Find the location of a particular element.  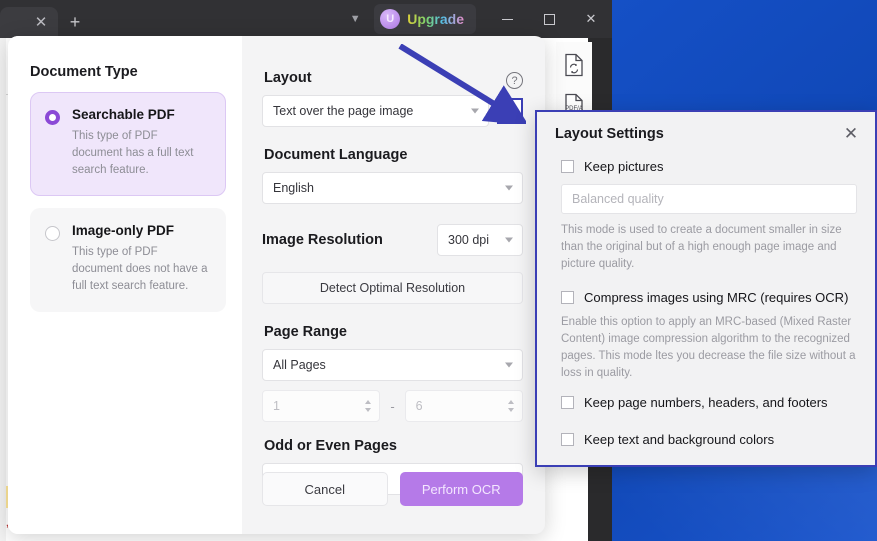

tab-close-icon: ✕ is located at coordinates (41, 23).